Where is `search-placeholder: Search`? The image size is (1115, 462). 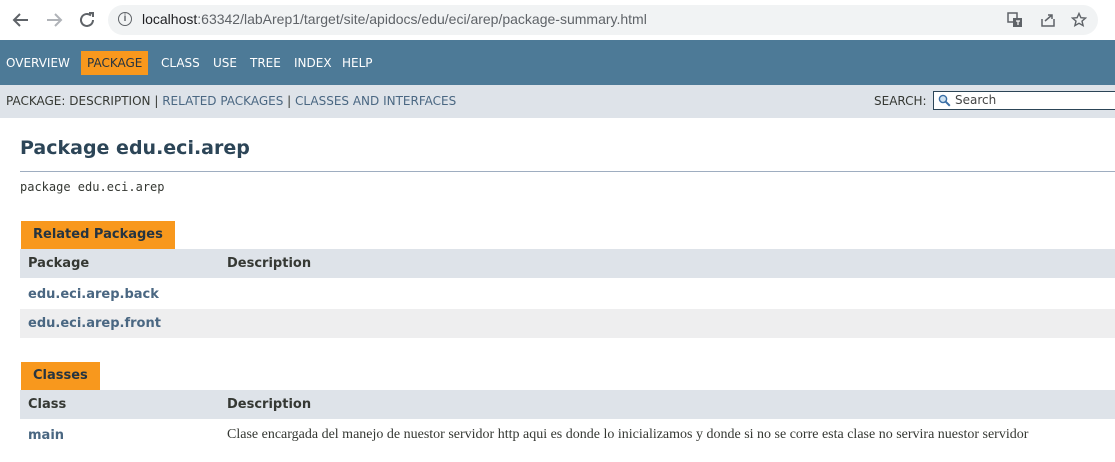 search-placeholder: Search is located at coordinates (976, 100).